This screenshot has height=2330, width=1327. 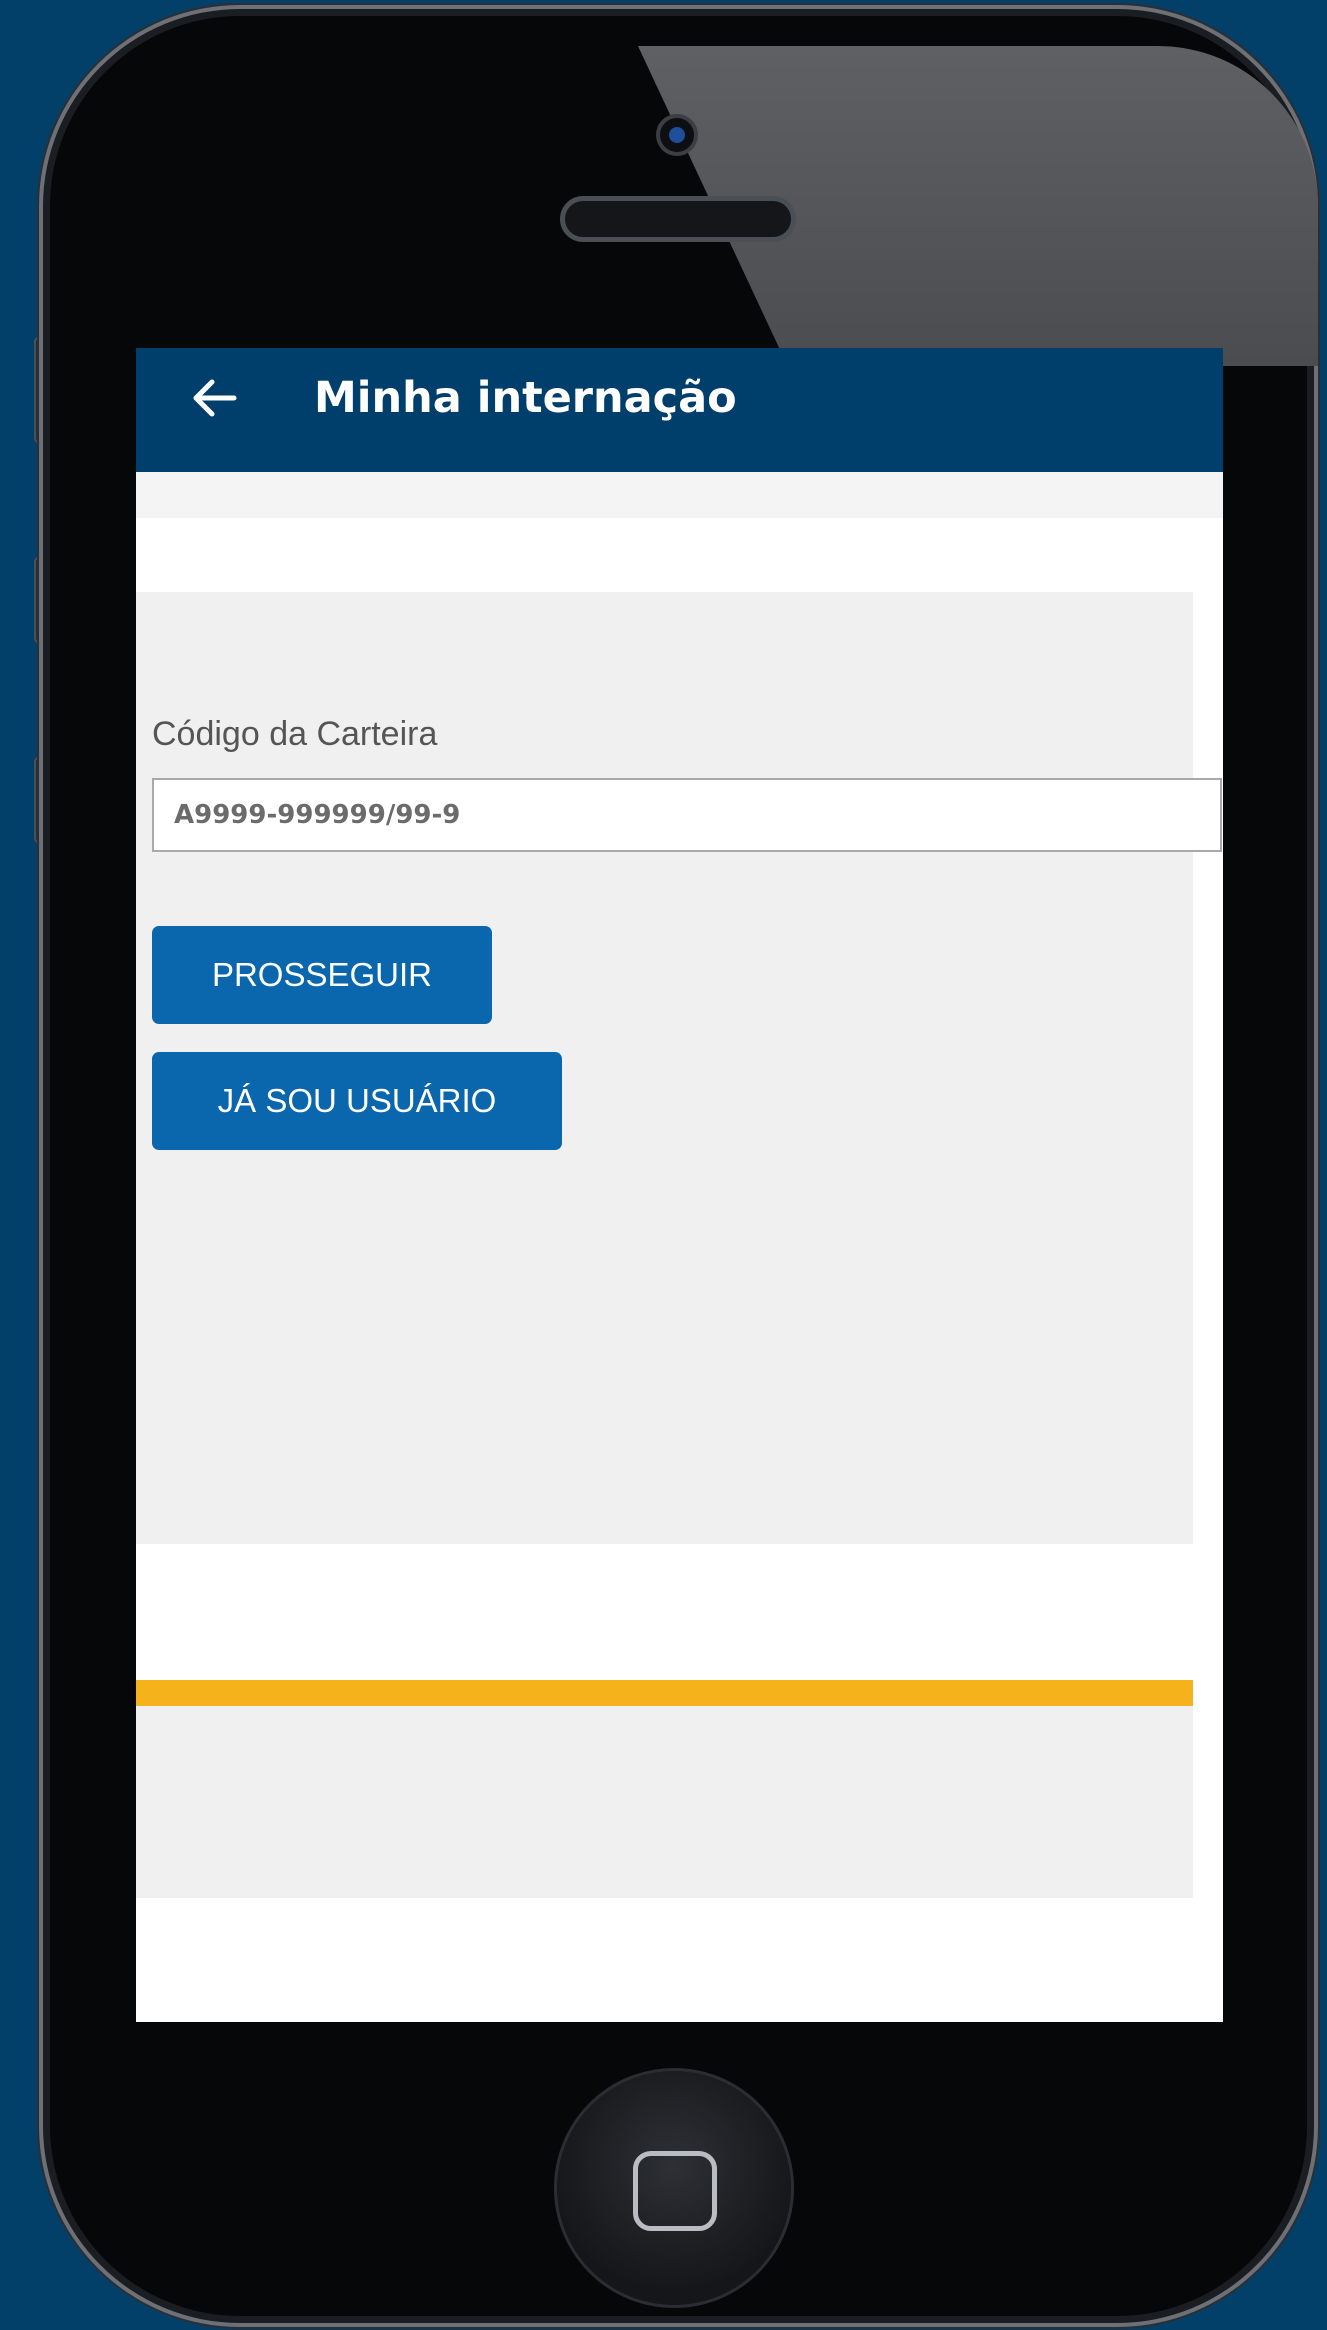 What do you see at coordinates (357, 1101) in the screenshot?
I see `existing-user-button: JÁ SOU USUÁRIO` at bounding box center [357, 1101].